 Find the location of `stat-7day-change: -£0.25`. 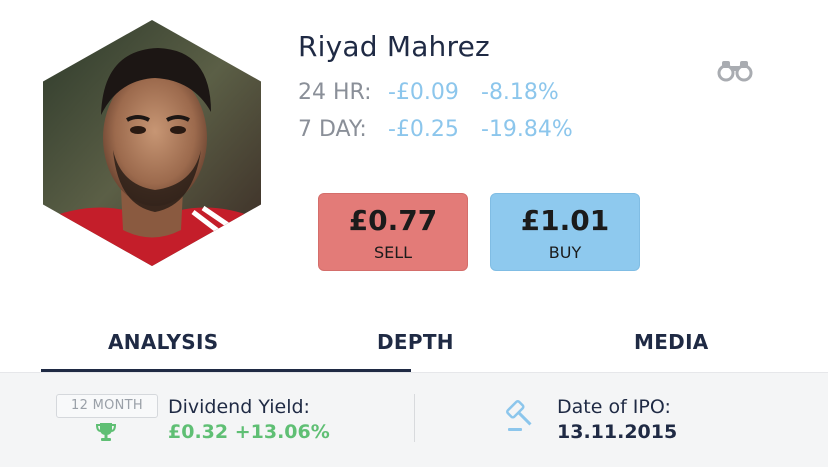

stat-7day-change: -£0.25 is located at coordinates (423, 129).